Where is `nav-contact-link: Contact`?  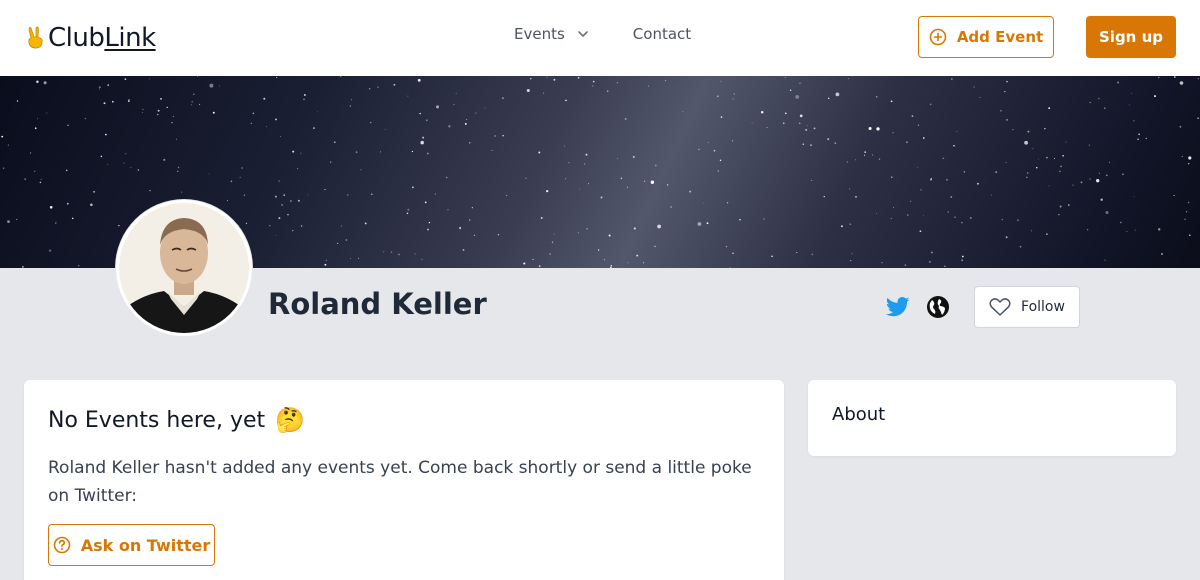
nav-contact-link: Contact is located at coordinates (662, 34).